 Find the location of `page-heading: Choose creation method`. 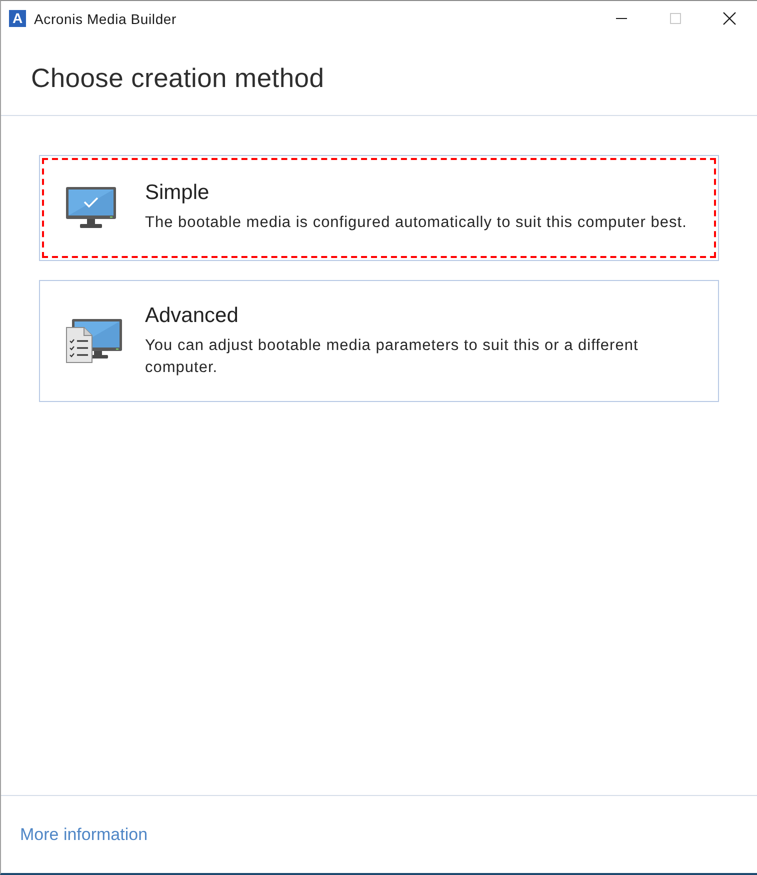

page-heading: Choose creation method is located at coordinates (178, 78).